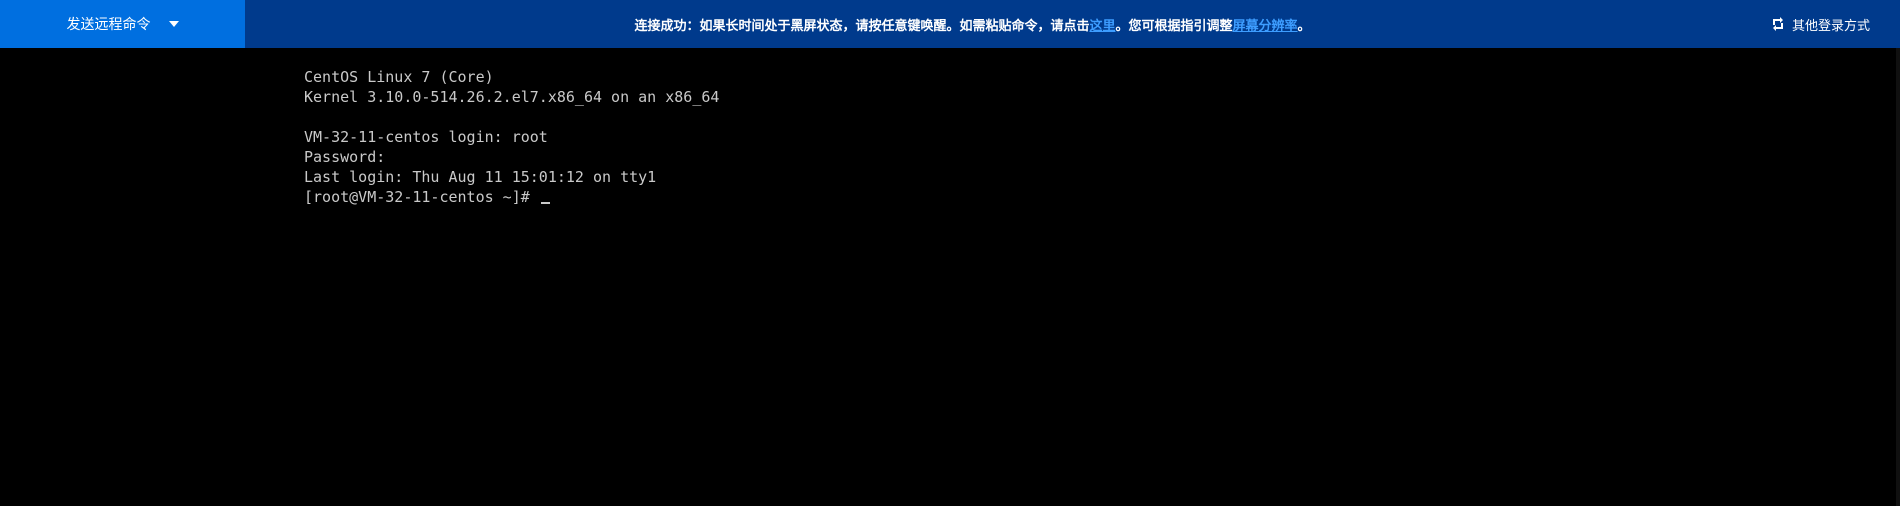 This screenshot has width=1900, height=506. Describe the element at coordinates (545, 203) in the screenshot. I see `terminal-cursor` at that location.